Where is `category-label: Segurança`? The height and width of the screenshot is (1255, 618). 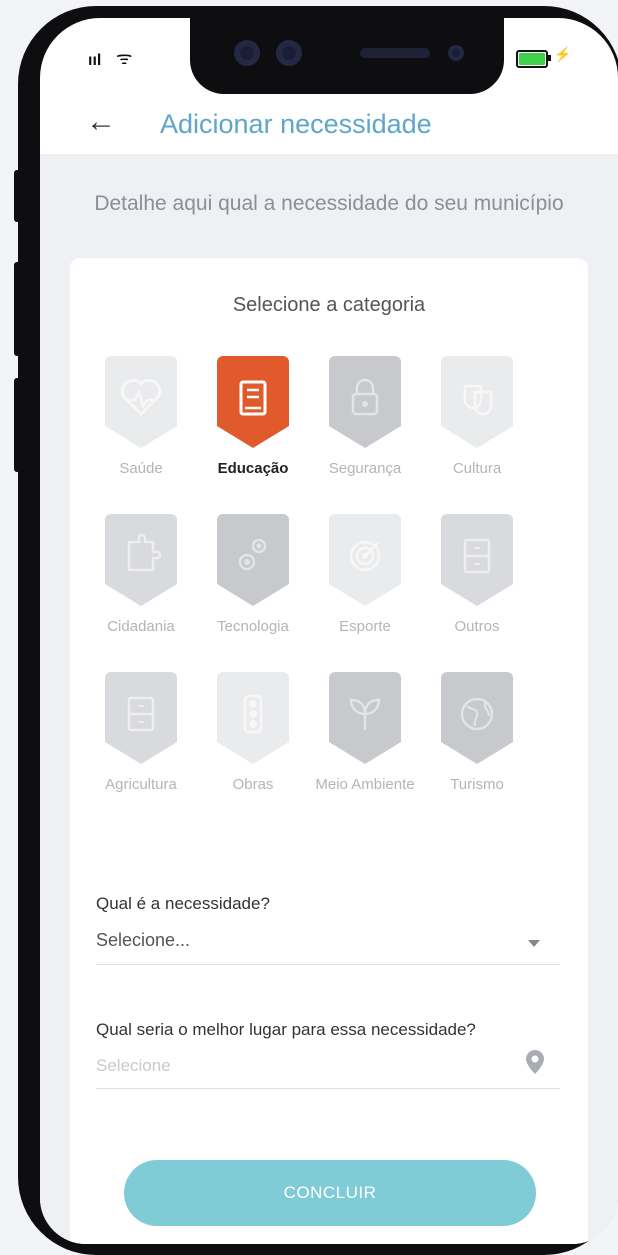 category-label: Segurança is located at coordinates (365, 468).